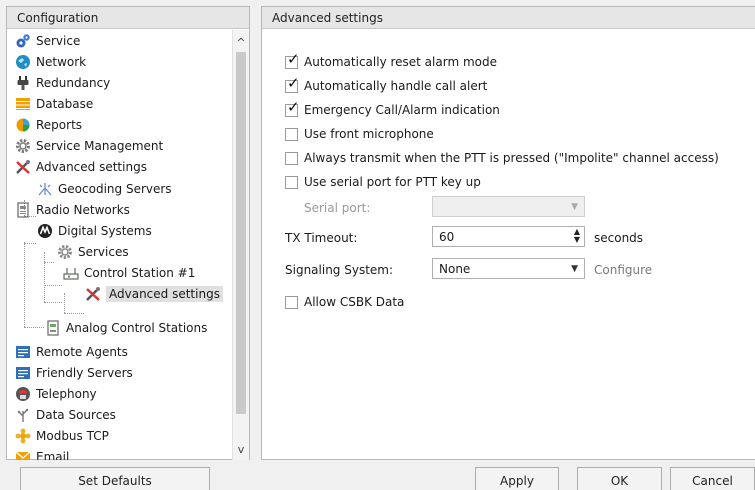 This screenshot has height=490, width=755. I want to click on checkbox-front-microphone: Use front microphone, so click(359, 134).